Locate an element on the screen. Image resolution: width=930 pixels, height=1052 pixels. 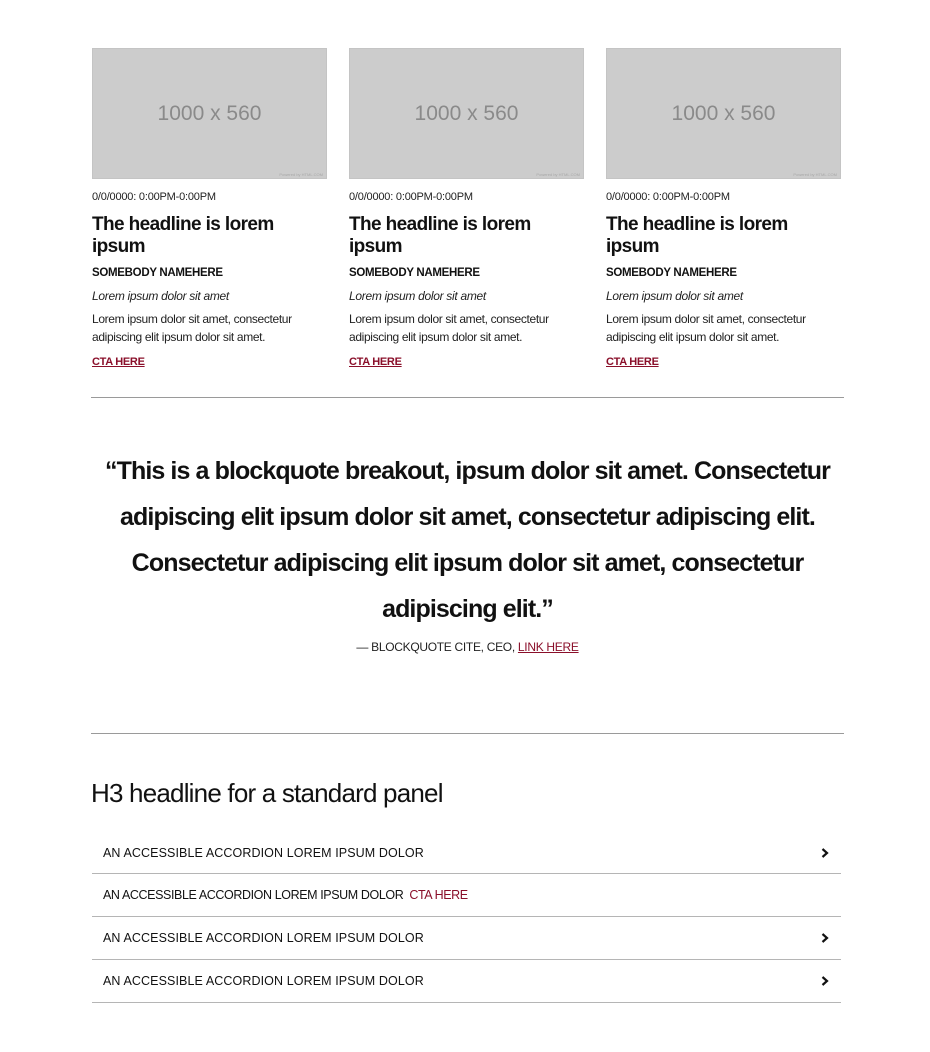
blockquote-cite: — BLOCKQUOTE CITE, CEO, LINK HERE is located at coordinates (467, 647).